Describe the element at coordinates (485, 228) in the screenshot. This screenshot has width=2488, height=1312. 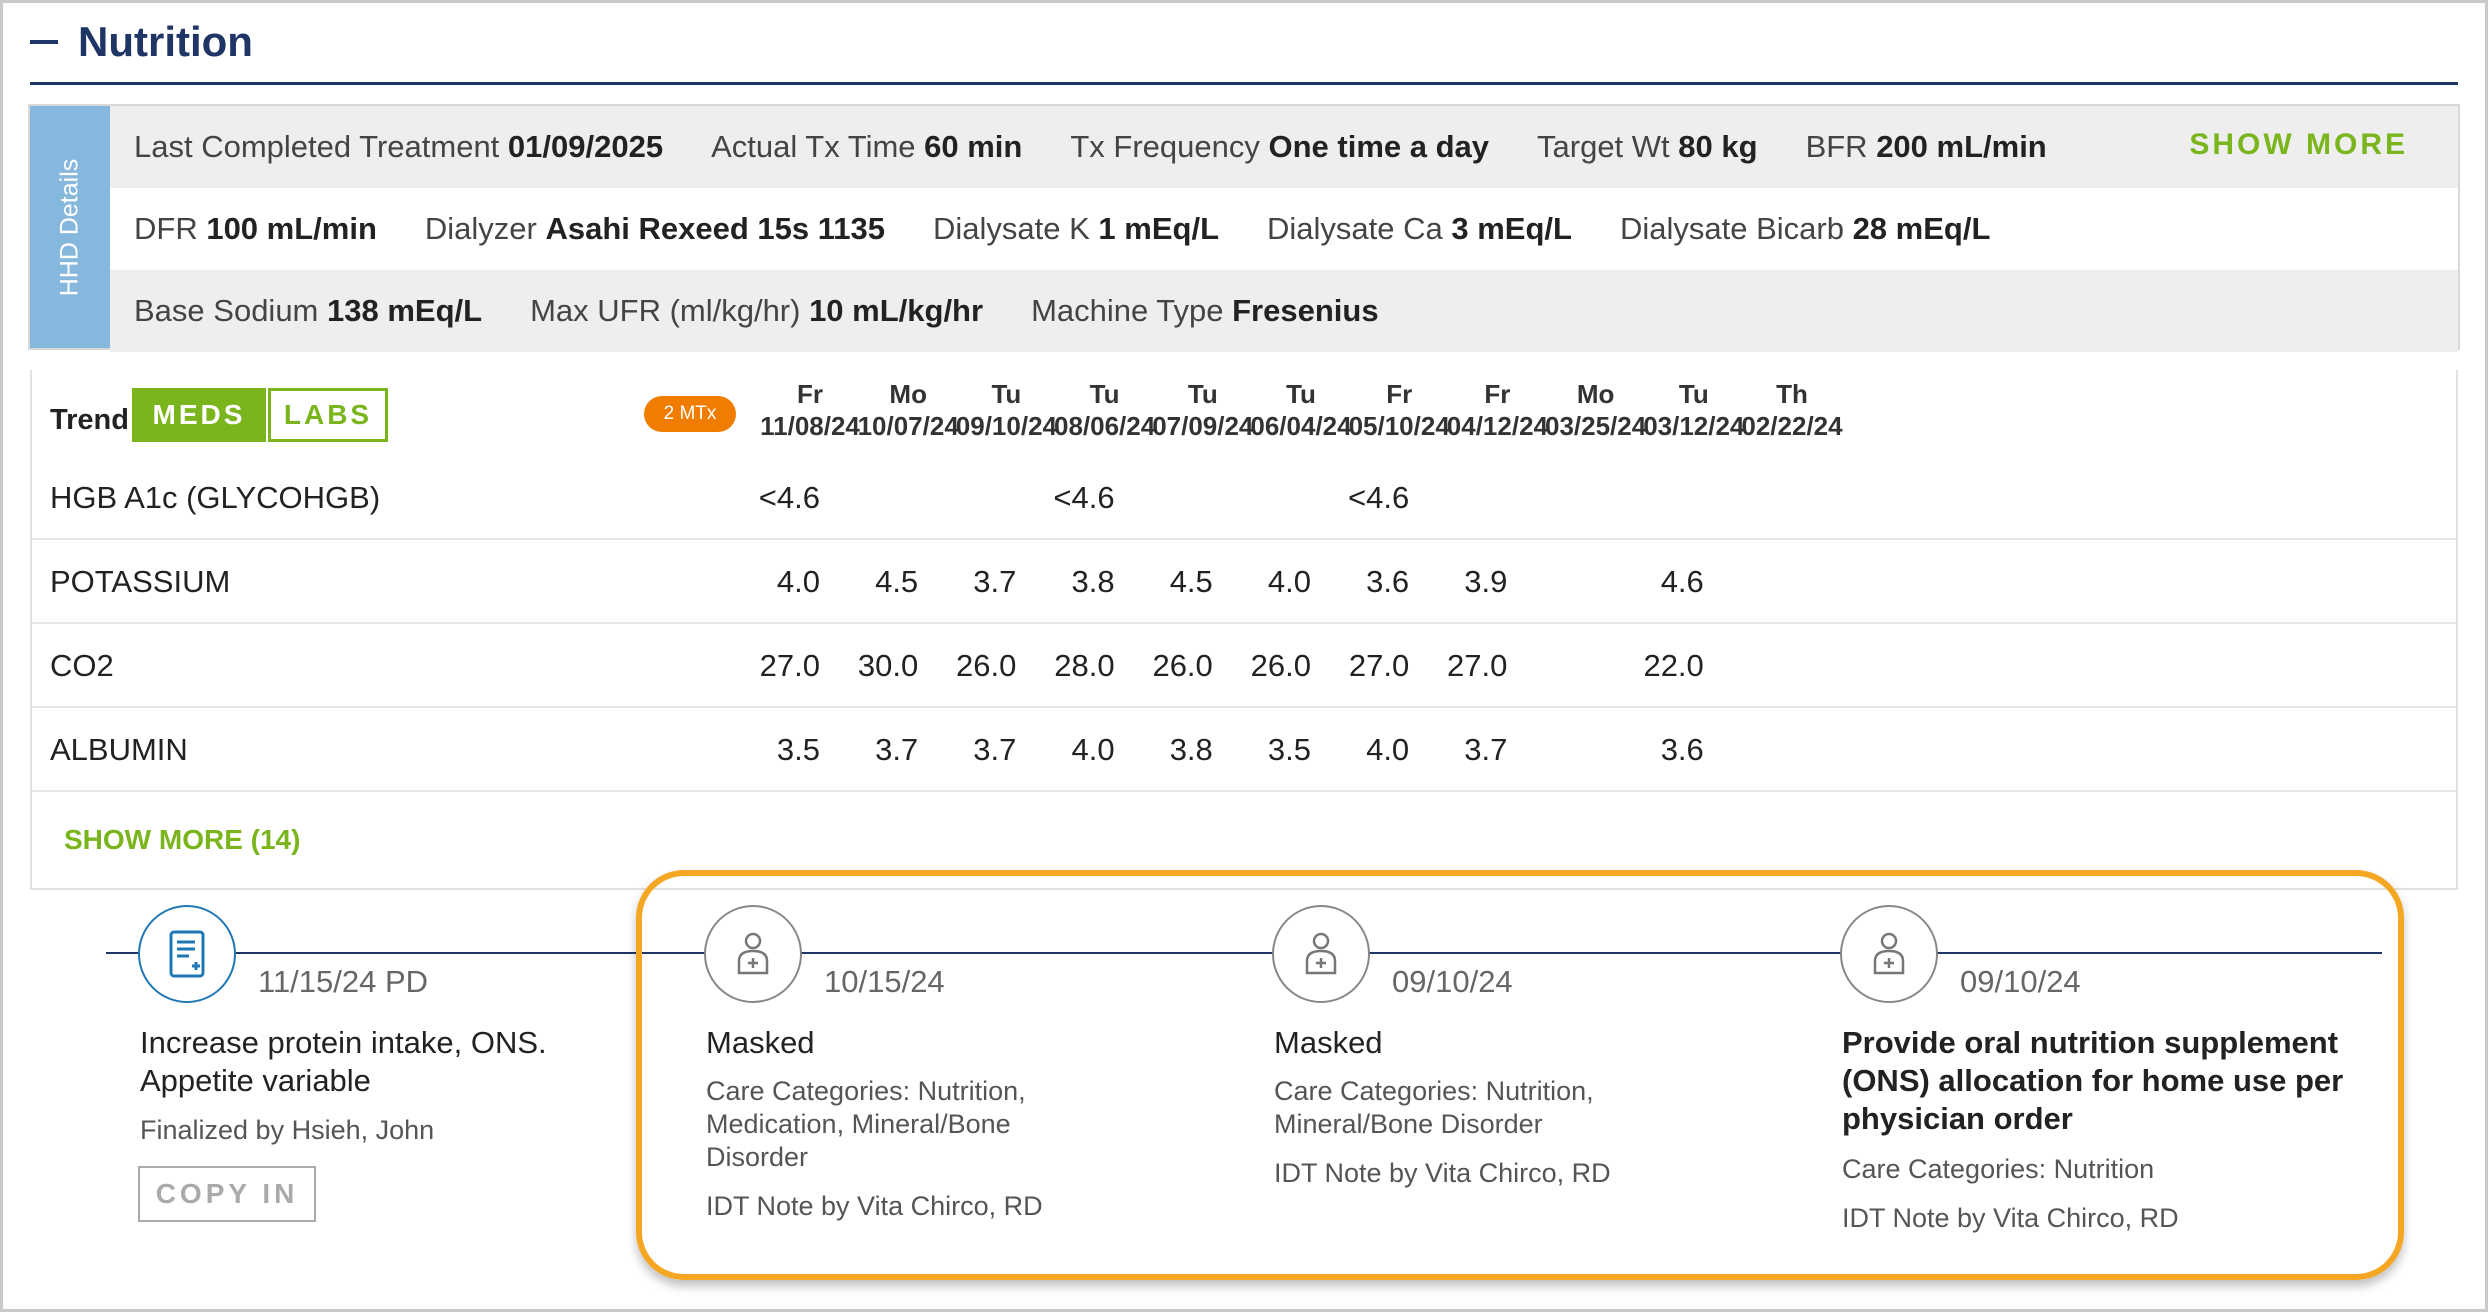
I see `hhd-field-label: Dialyzer` at that location.